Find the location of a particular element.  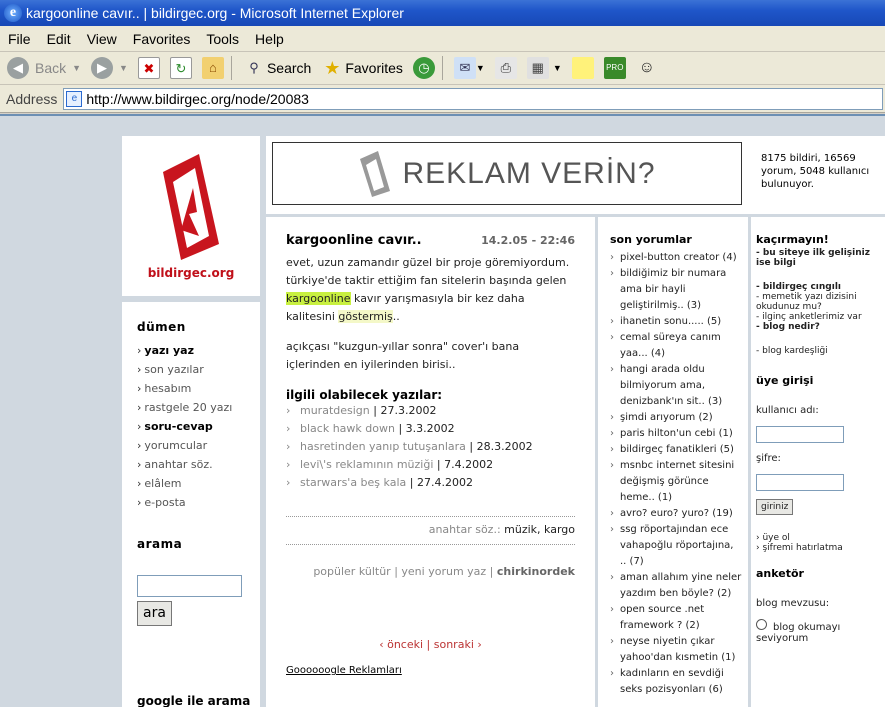

comment-item: bildirgeç fanatikleri (5) is located at coordinates (676, 450).